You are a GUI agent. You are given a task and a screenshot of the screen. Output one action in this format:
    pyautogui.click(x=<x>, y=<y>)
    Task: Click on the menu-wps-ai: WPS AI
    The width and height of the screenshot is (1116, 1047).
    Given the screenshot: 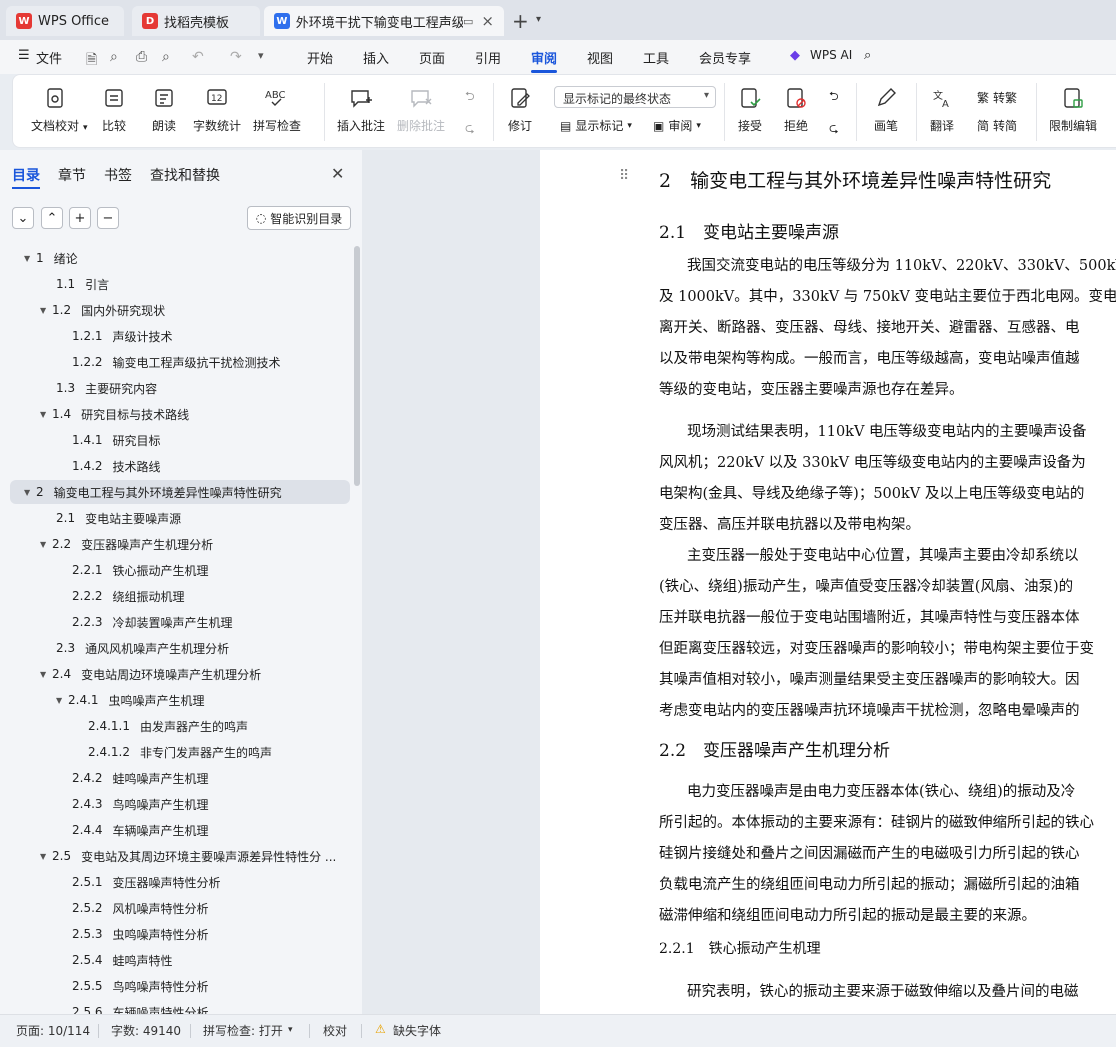 What is the action you would take?
    pyautogui.click(x=831, y=55)
    